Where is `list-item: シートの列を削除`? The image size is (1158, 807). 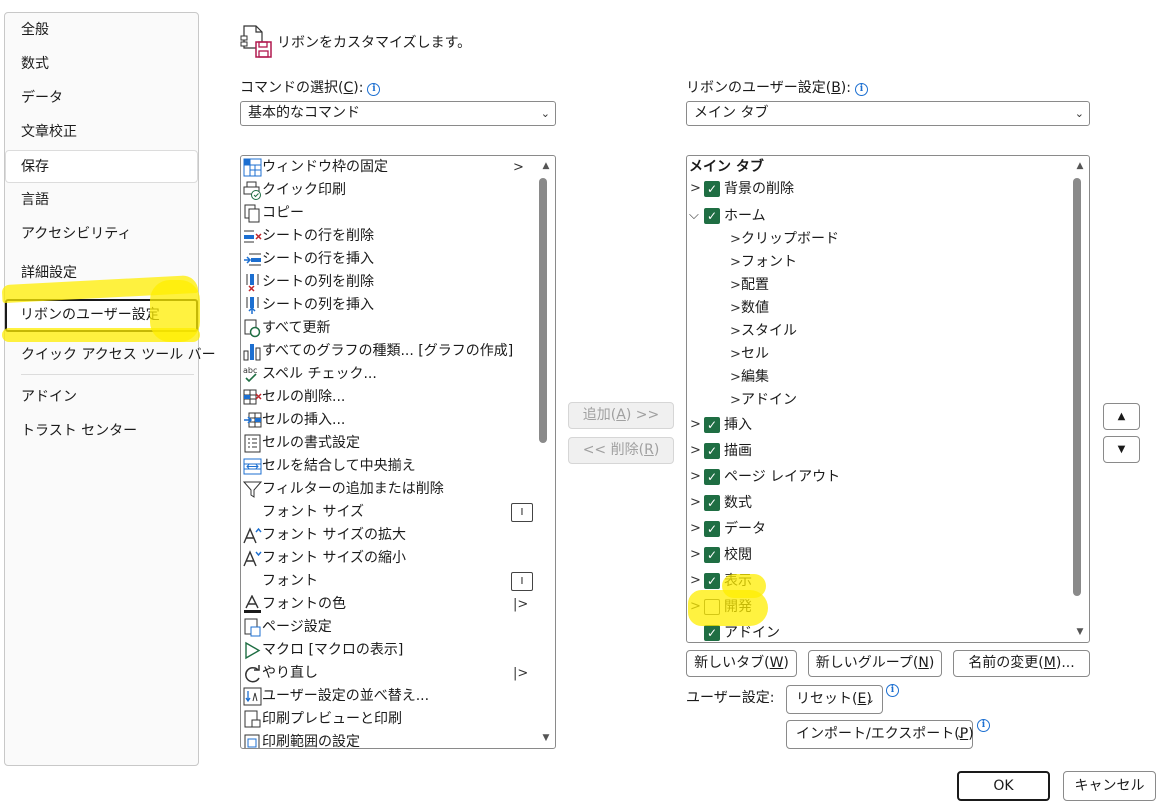
list-item: シートの列を削除 is located at coordinates (391, 282).